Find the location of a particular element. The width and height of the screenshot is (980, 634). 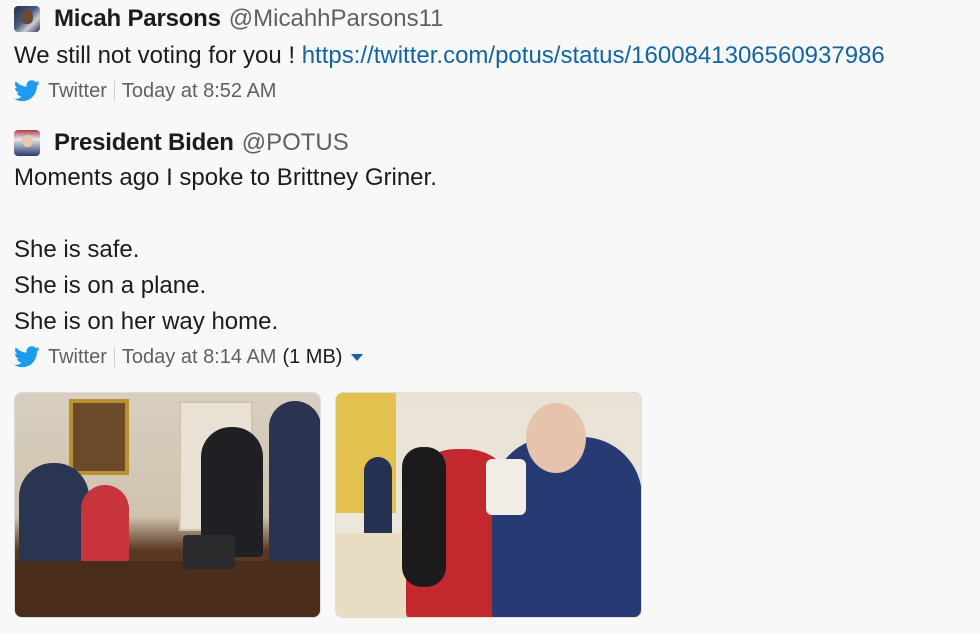

author-name: President Biden is located at coordinates (144, 143).